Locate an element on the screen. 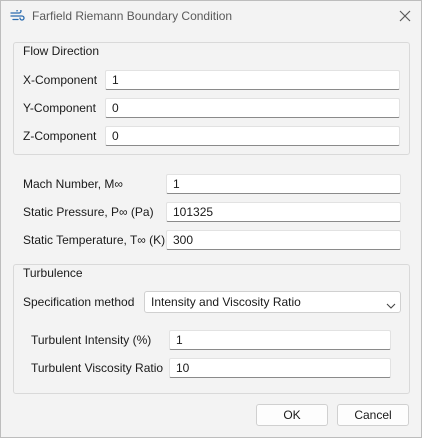  specification-method-value: Intensity and Viscosity Ratio is located at coordinates (226, 302).